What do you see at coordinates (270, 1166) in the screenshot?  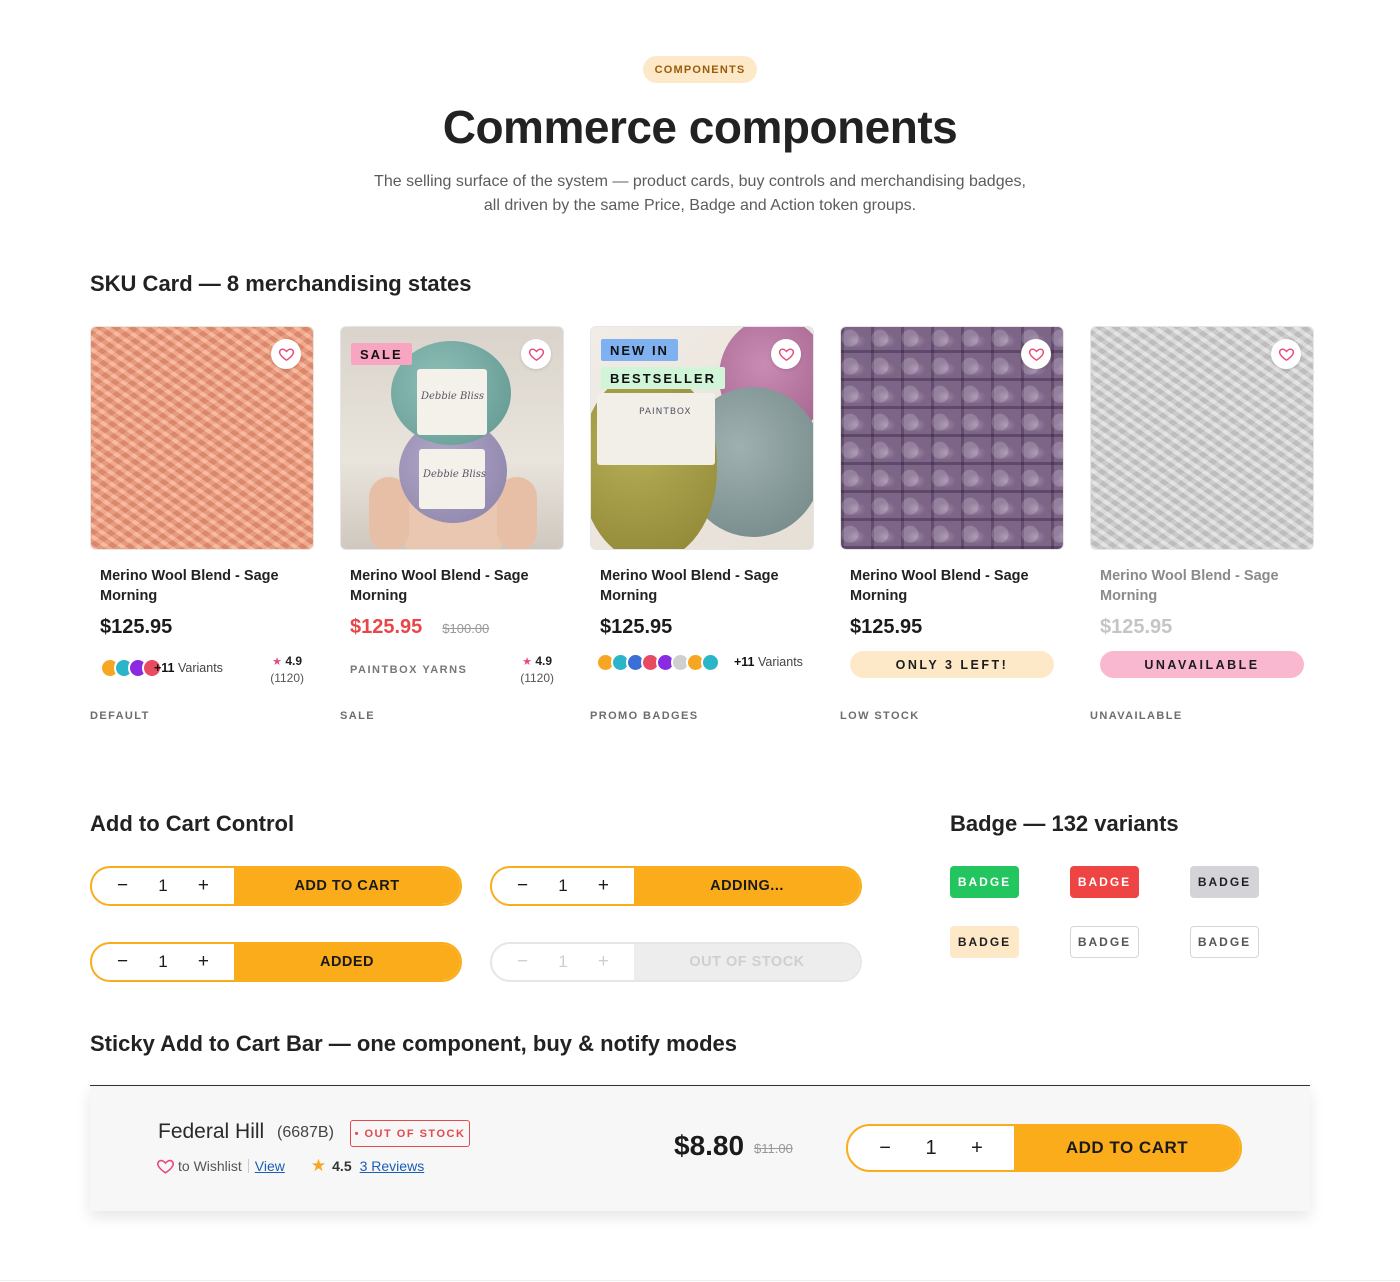 I see `view-wishlist-link: View` at bounding box center [270, 1166].